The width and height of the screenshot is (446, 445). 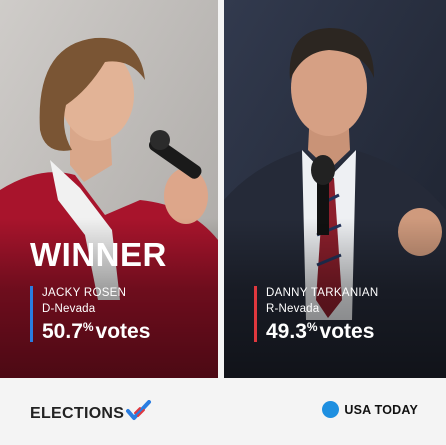 What do you see at coordinates (331, 409) in the screenshot?
I see `usatoday-dot-icon` at bounding box center [331, 409].